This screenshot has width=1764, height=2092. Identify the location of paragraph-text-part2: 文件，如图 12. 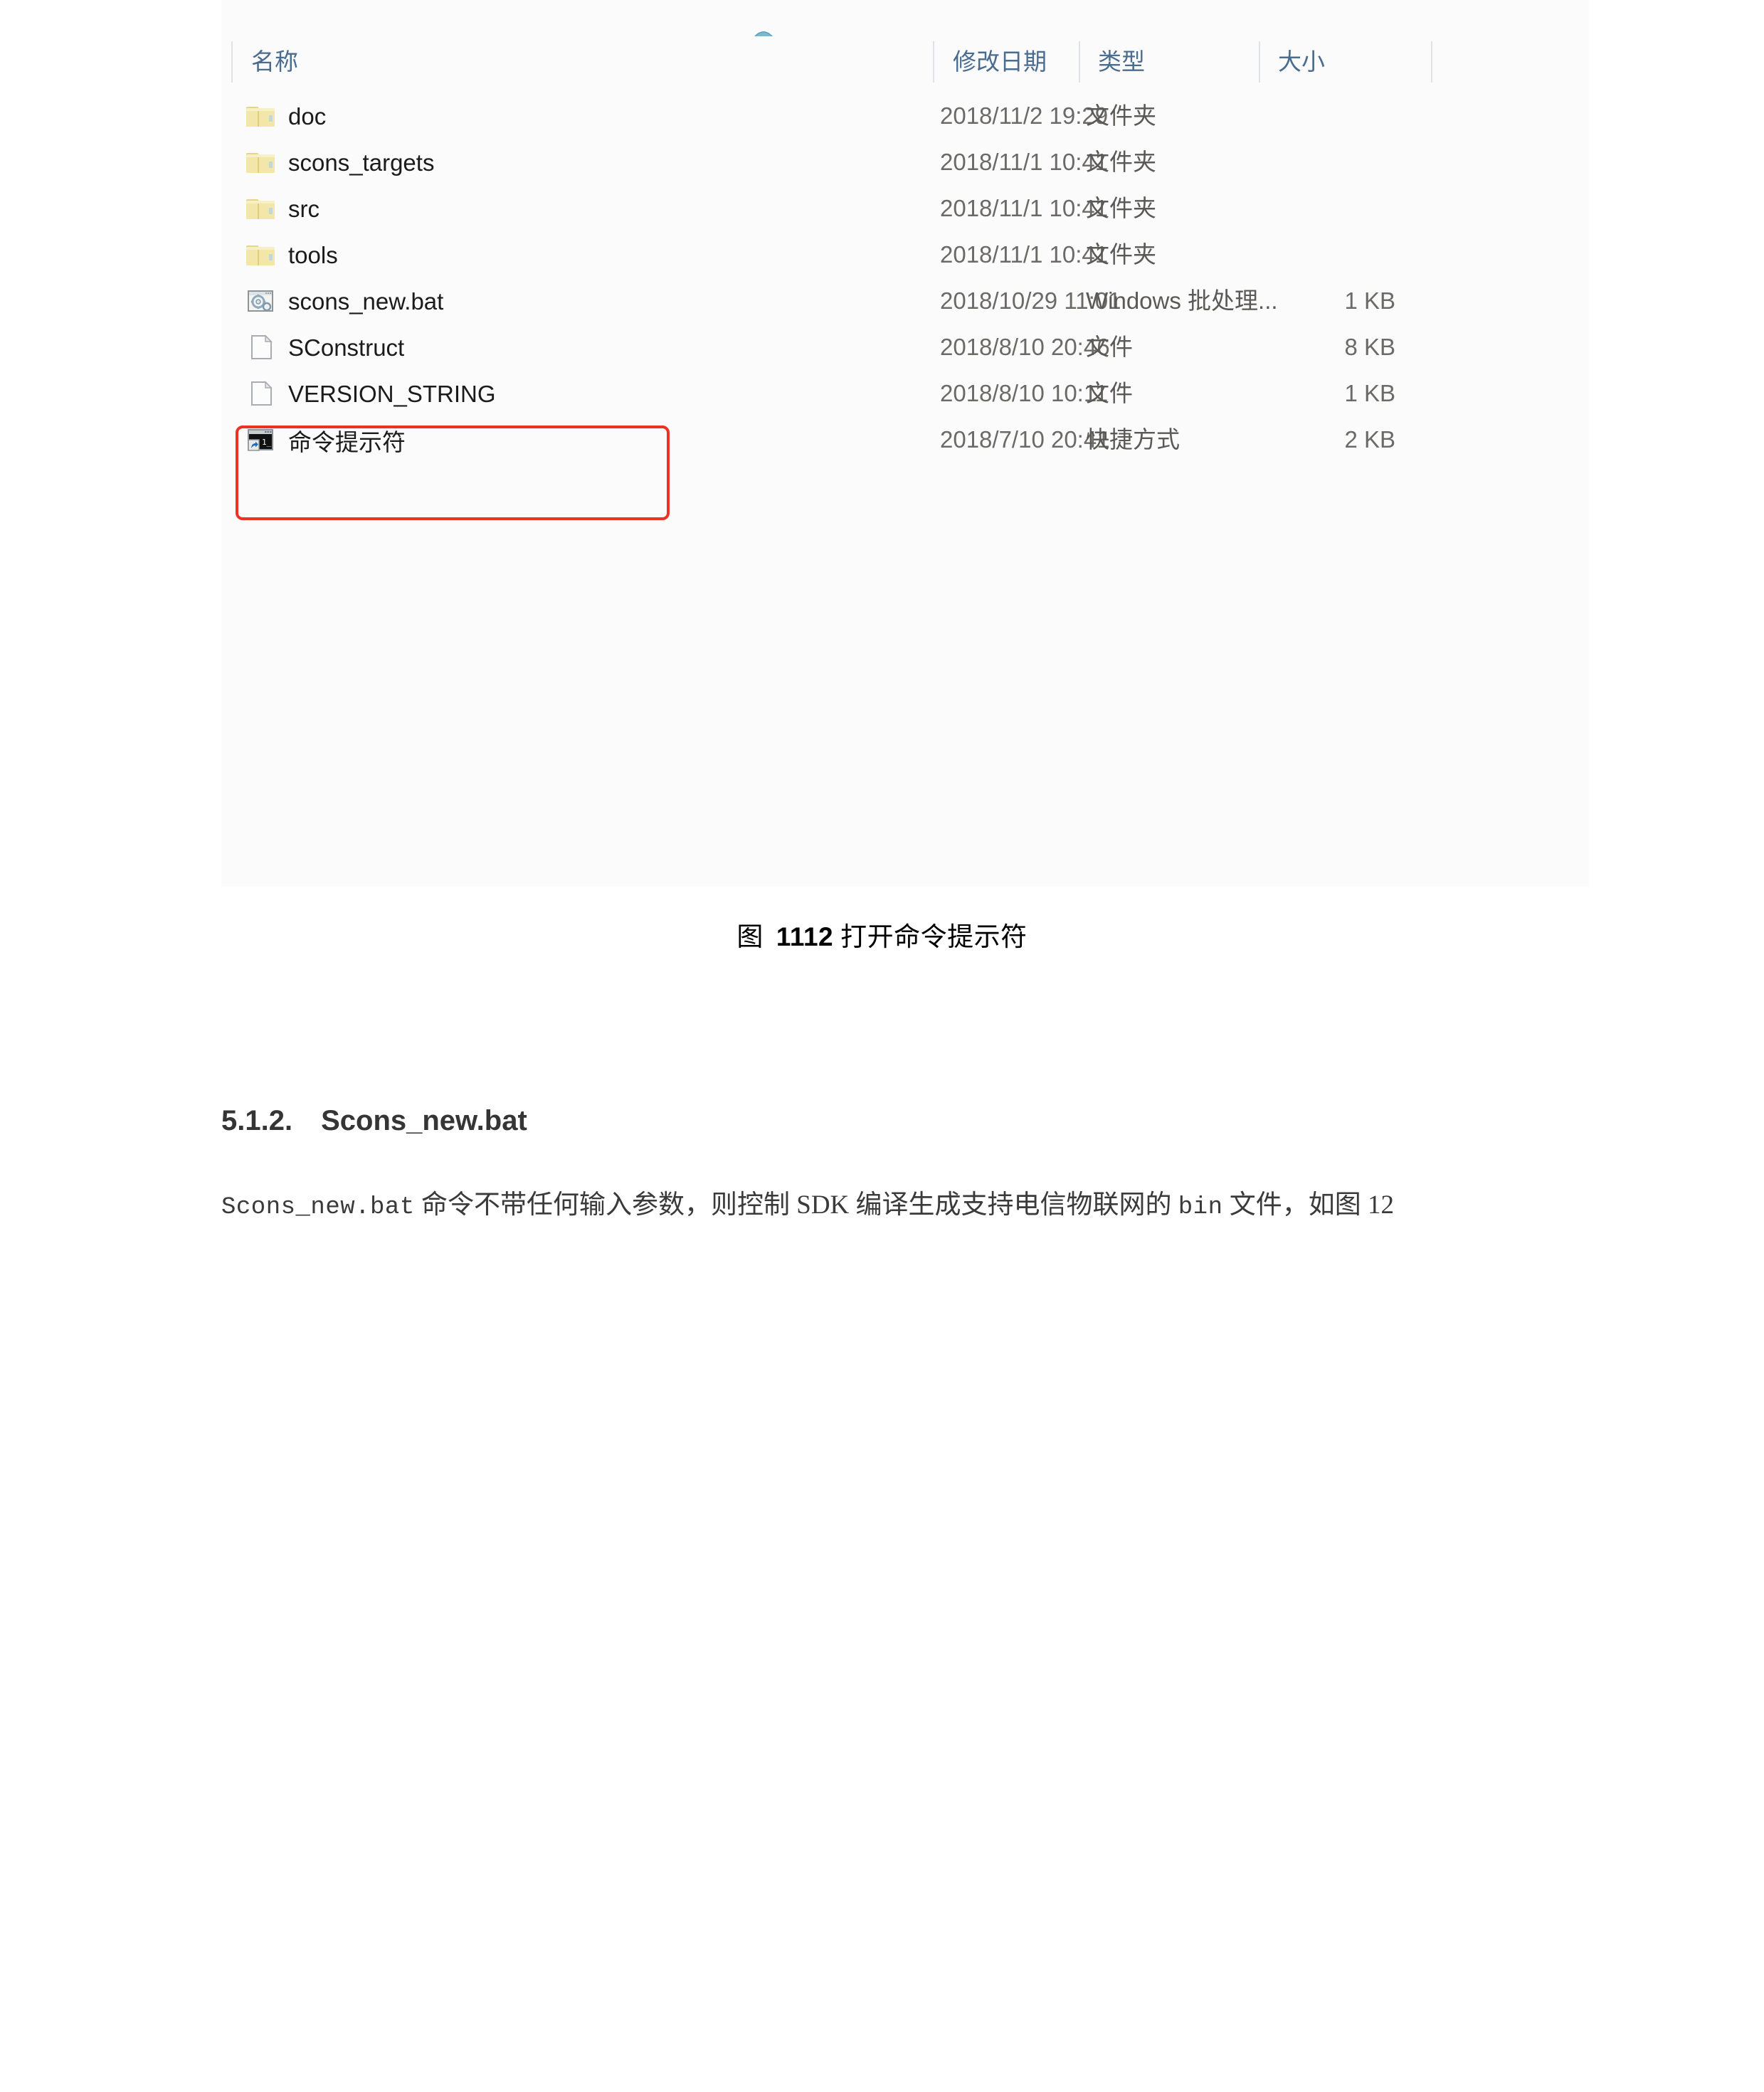
(1308, 1205).